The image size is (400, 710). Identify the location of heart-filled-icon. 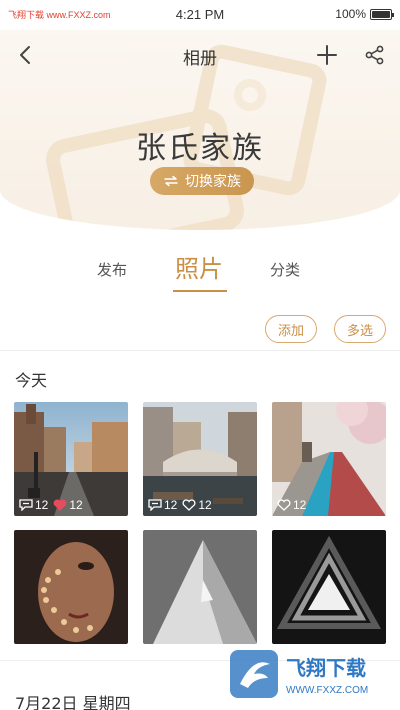
(60, 505).